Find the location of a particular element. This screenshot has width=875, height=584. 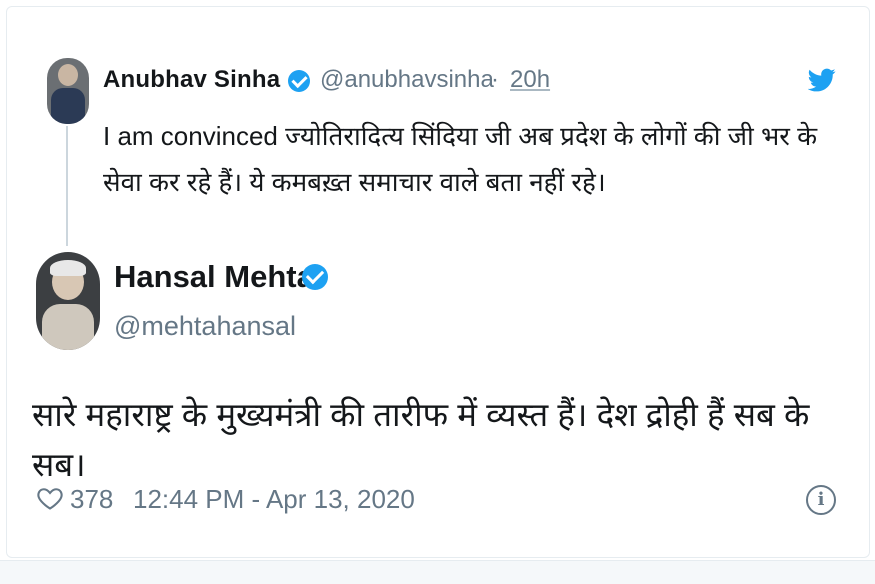

reply-author-handle: @anubhavsinha is located at coordinates (407, 80).